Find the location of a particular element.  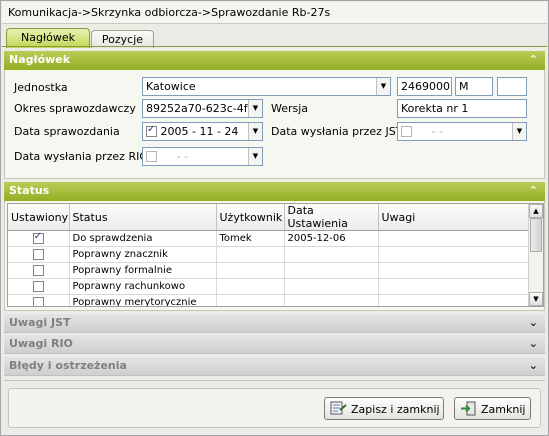

wersja-field: Korekta nr 1 is located at coordinates (462, 108).